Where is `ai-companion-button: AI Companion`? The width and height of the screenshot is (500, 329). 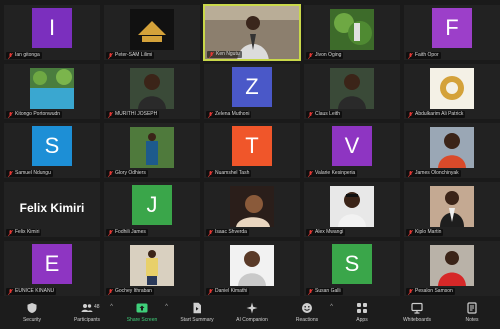
ai-companion-button: AI Companion is located at coordinates (252, 312).